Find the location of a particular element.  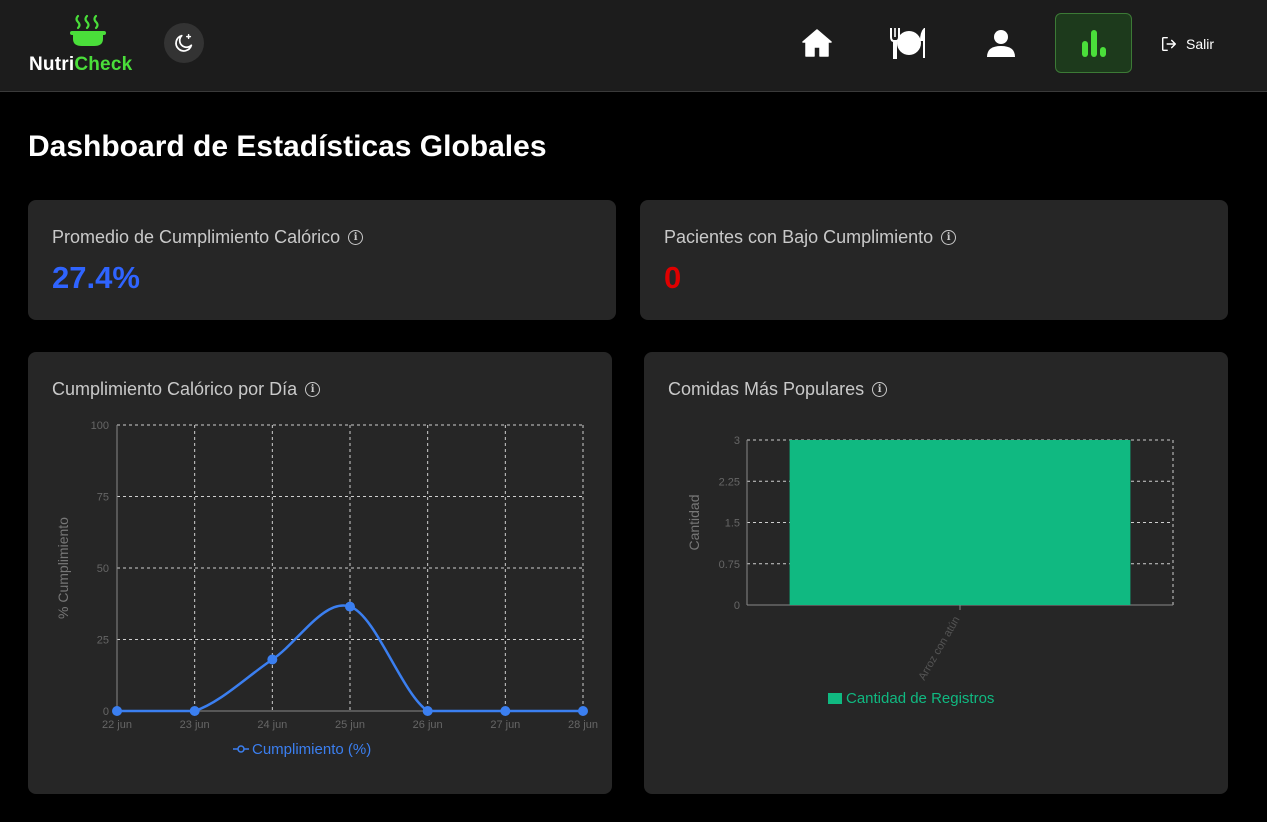

avg-compliance-value: 27.4% is located at coordinates (96, 277).